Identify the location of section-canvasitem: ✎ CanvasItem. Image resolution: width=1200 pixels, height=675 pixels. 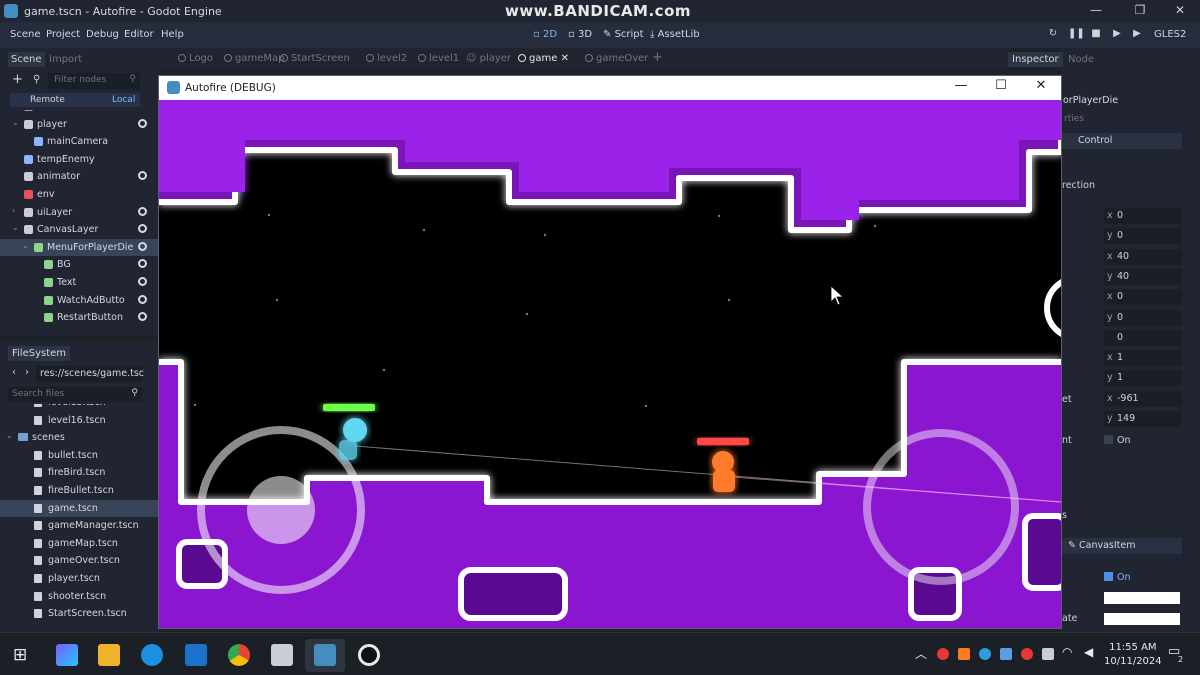
(1122, 546).